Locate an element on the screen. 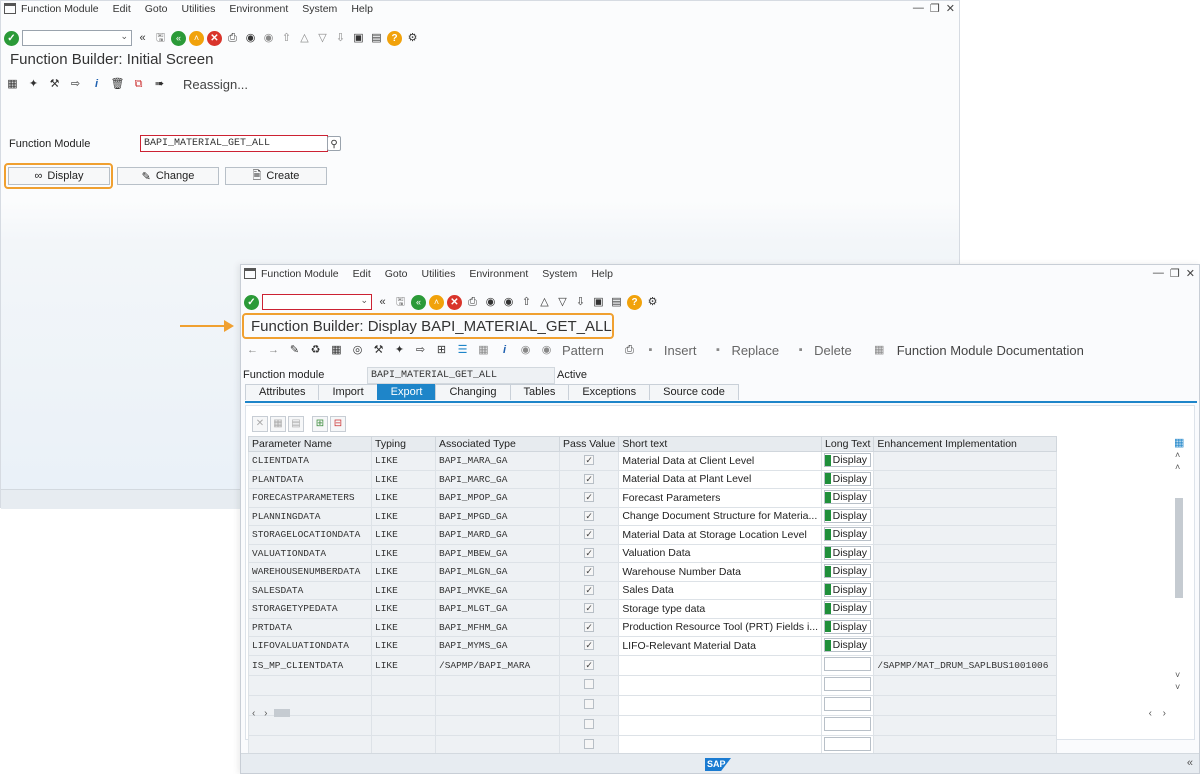  fm-documentation-button: Function Module Documentation is located at coordinates (990, 350).